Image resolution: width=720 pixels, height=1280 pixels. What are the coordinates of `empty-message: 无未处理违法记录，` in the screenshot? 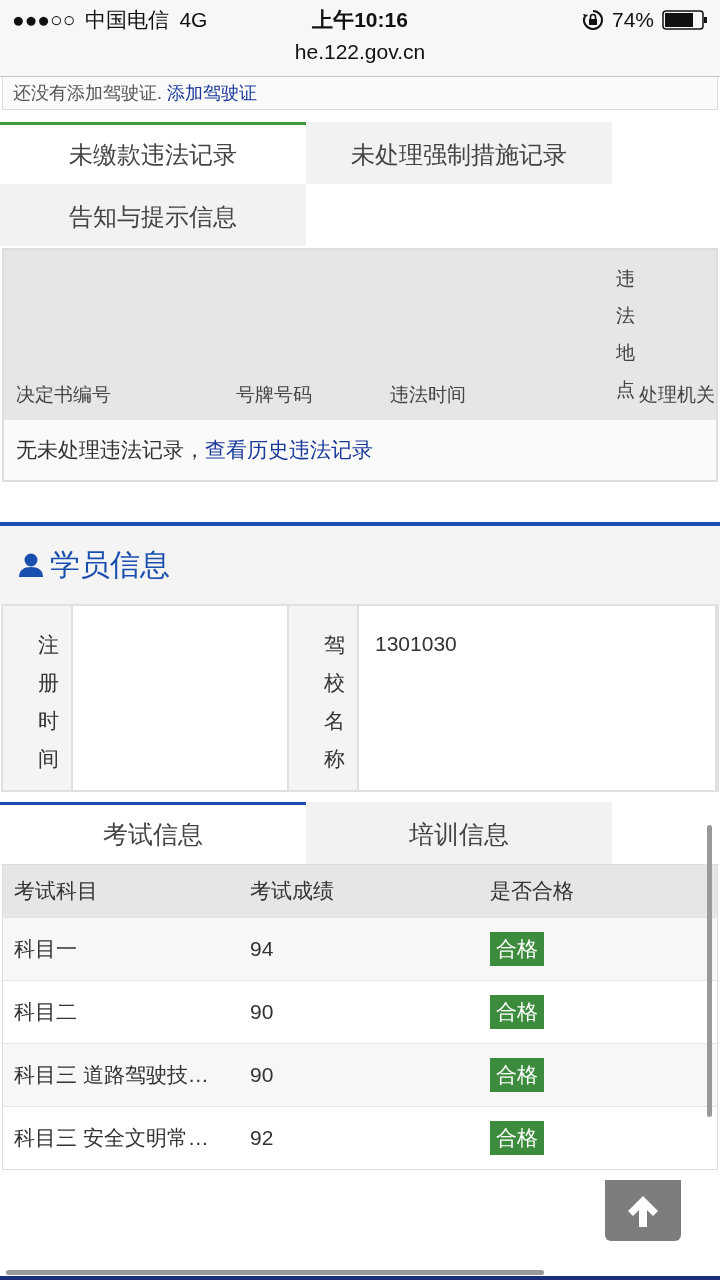 It's located at (110, 450).